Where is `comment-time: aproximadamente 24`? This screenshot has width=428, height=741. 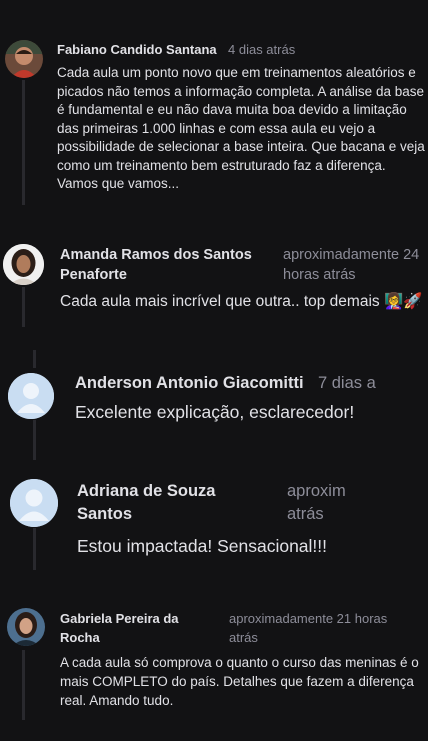 comment-time: aproximadamente 24 is located at coordinates (351, 255).